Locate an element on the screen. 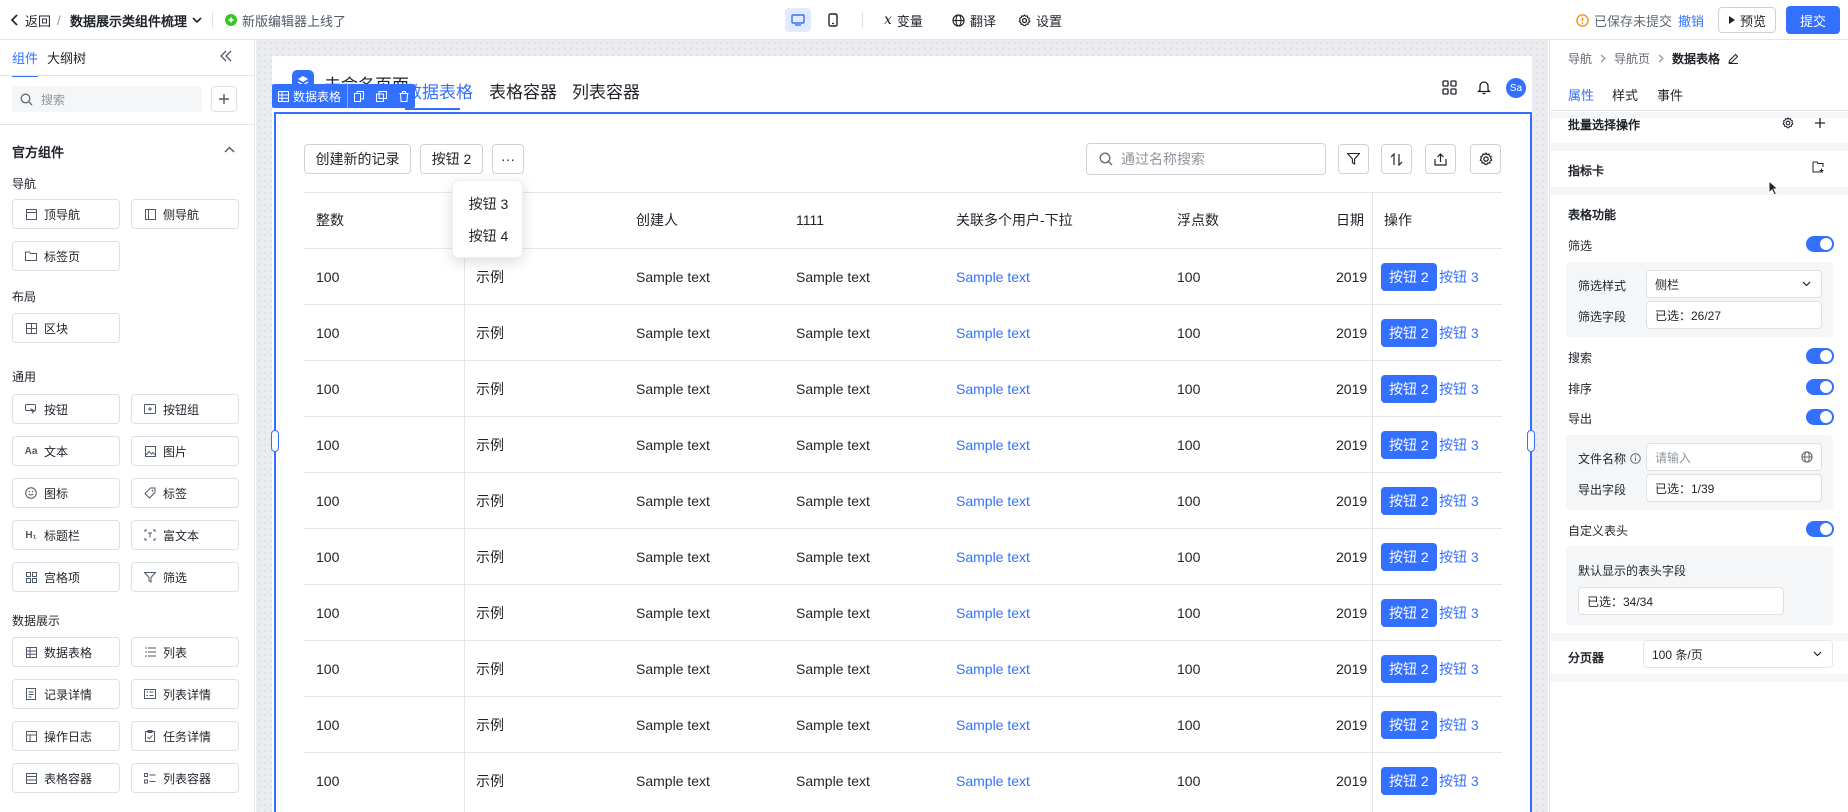  component-table-container: 表格容器 is located at coordinates (66, 778).